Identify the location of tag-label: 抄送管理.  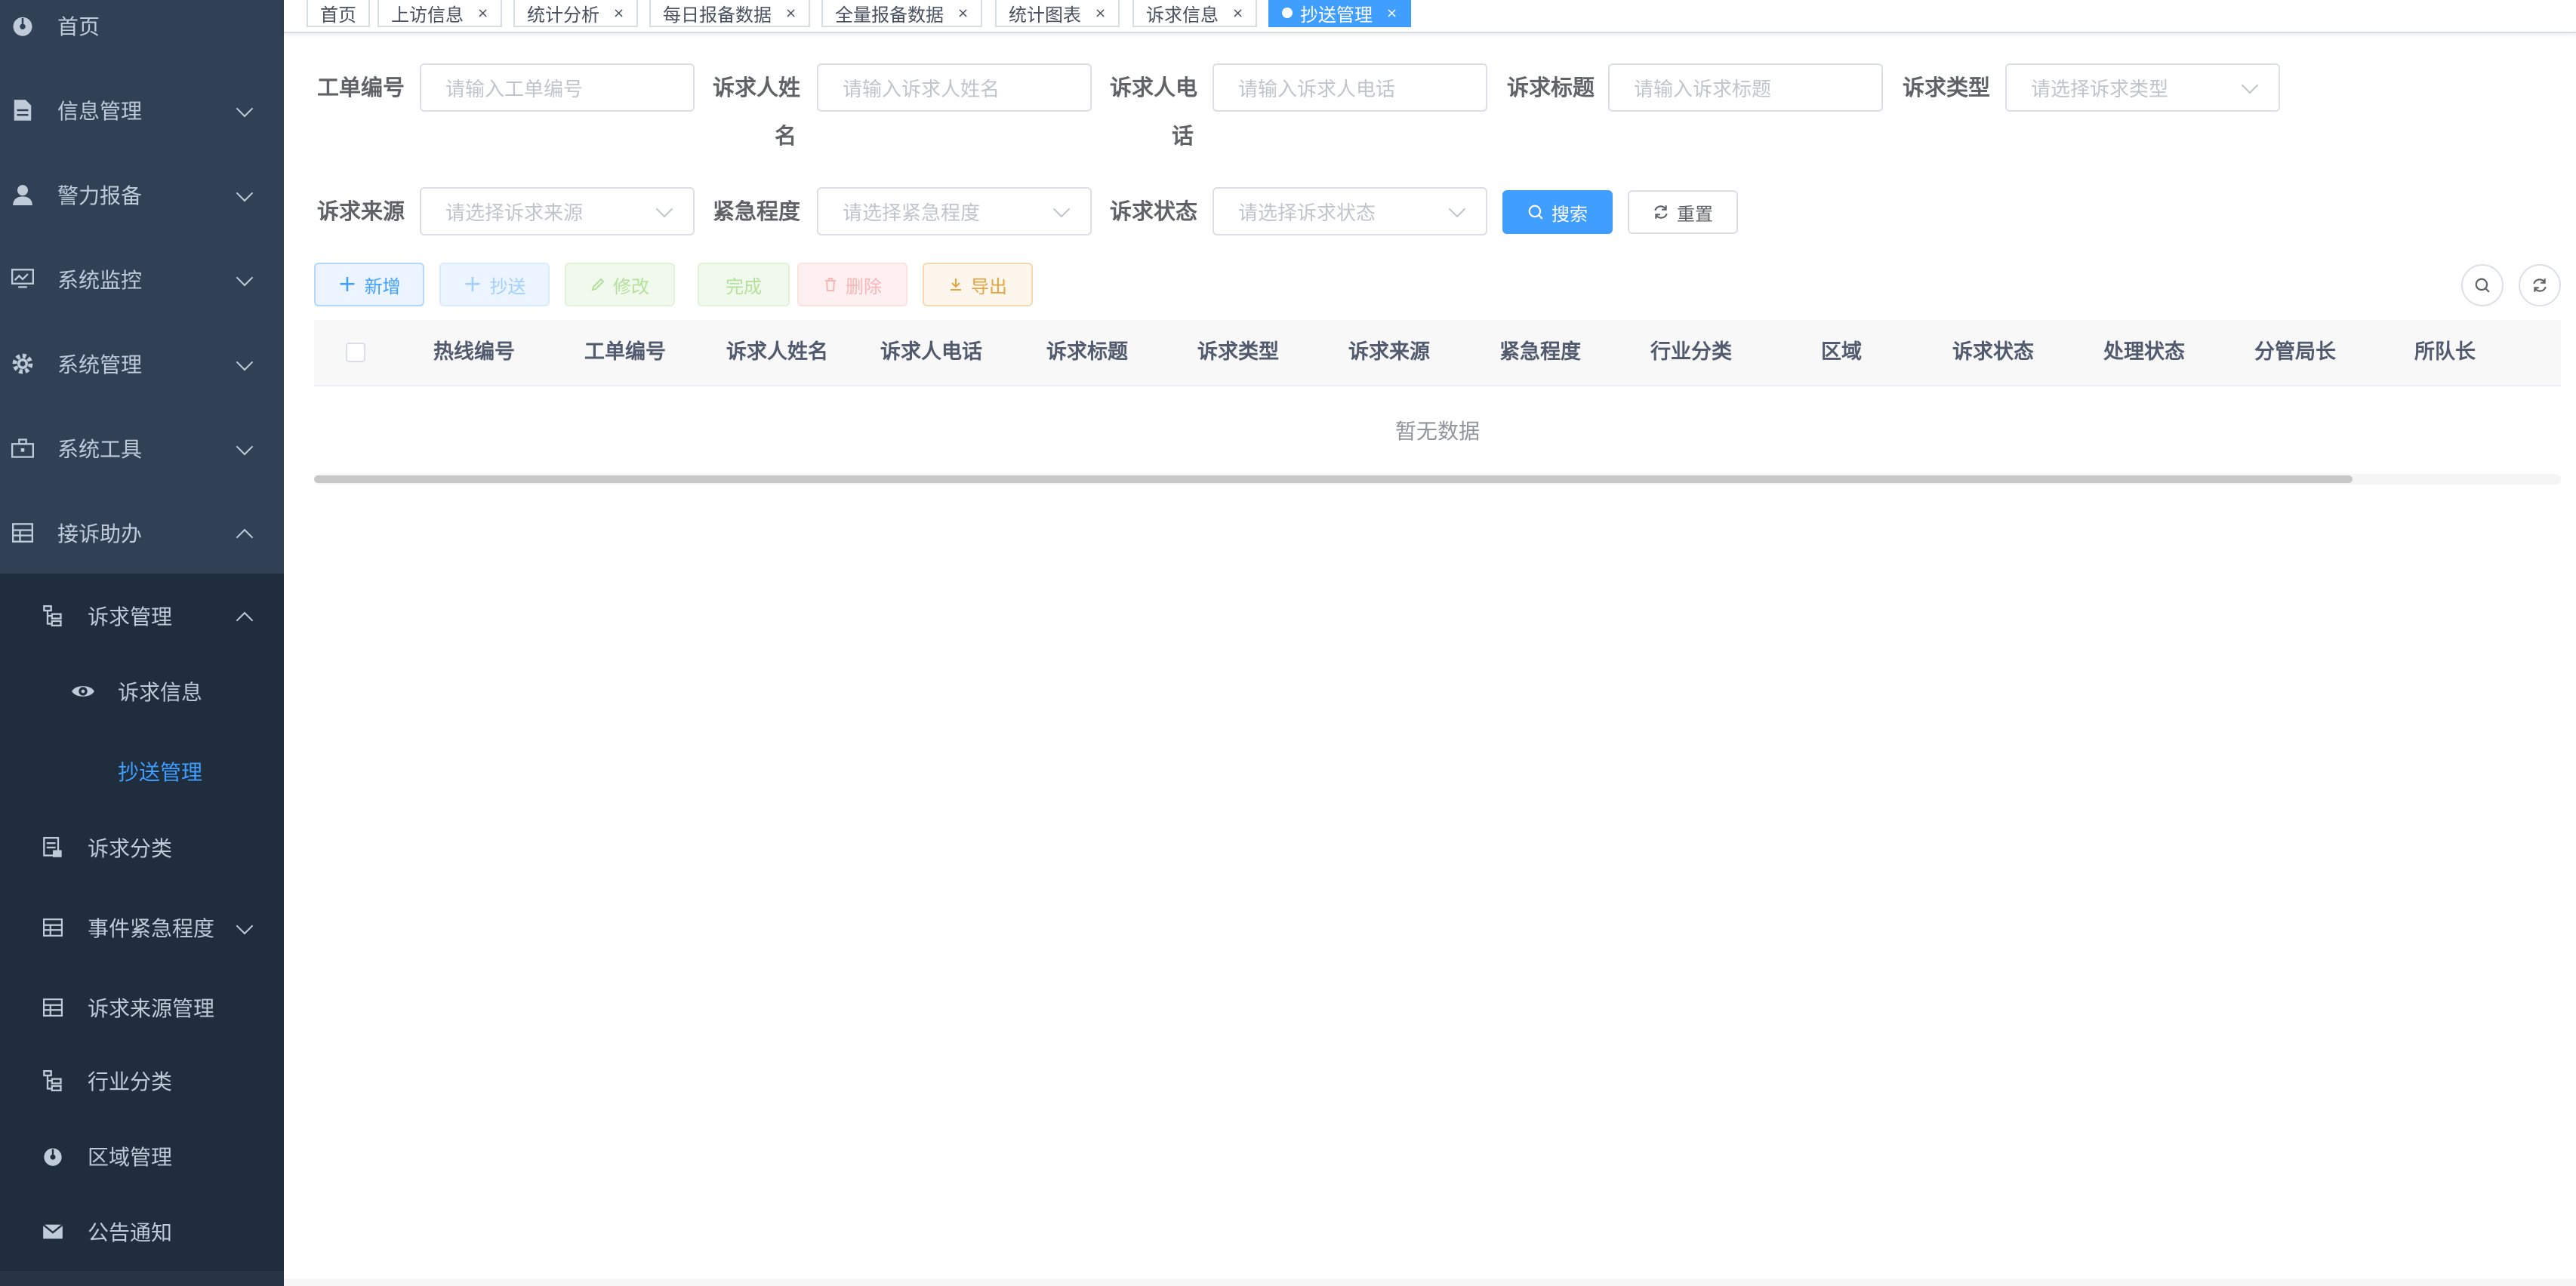
(1336, 15).